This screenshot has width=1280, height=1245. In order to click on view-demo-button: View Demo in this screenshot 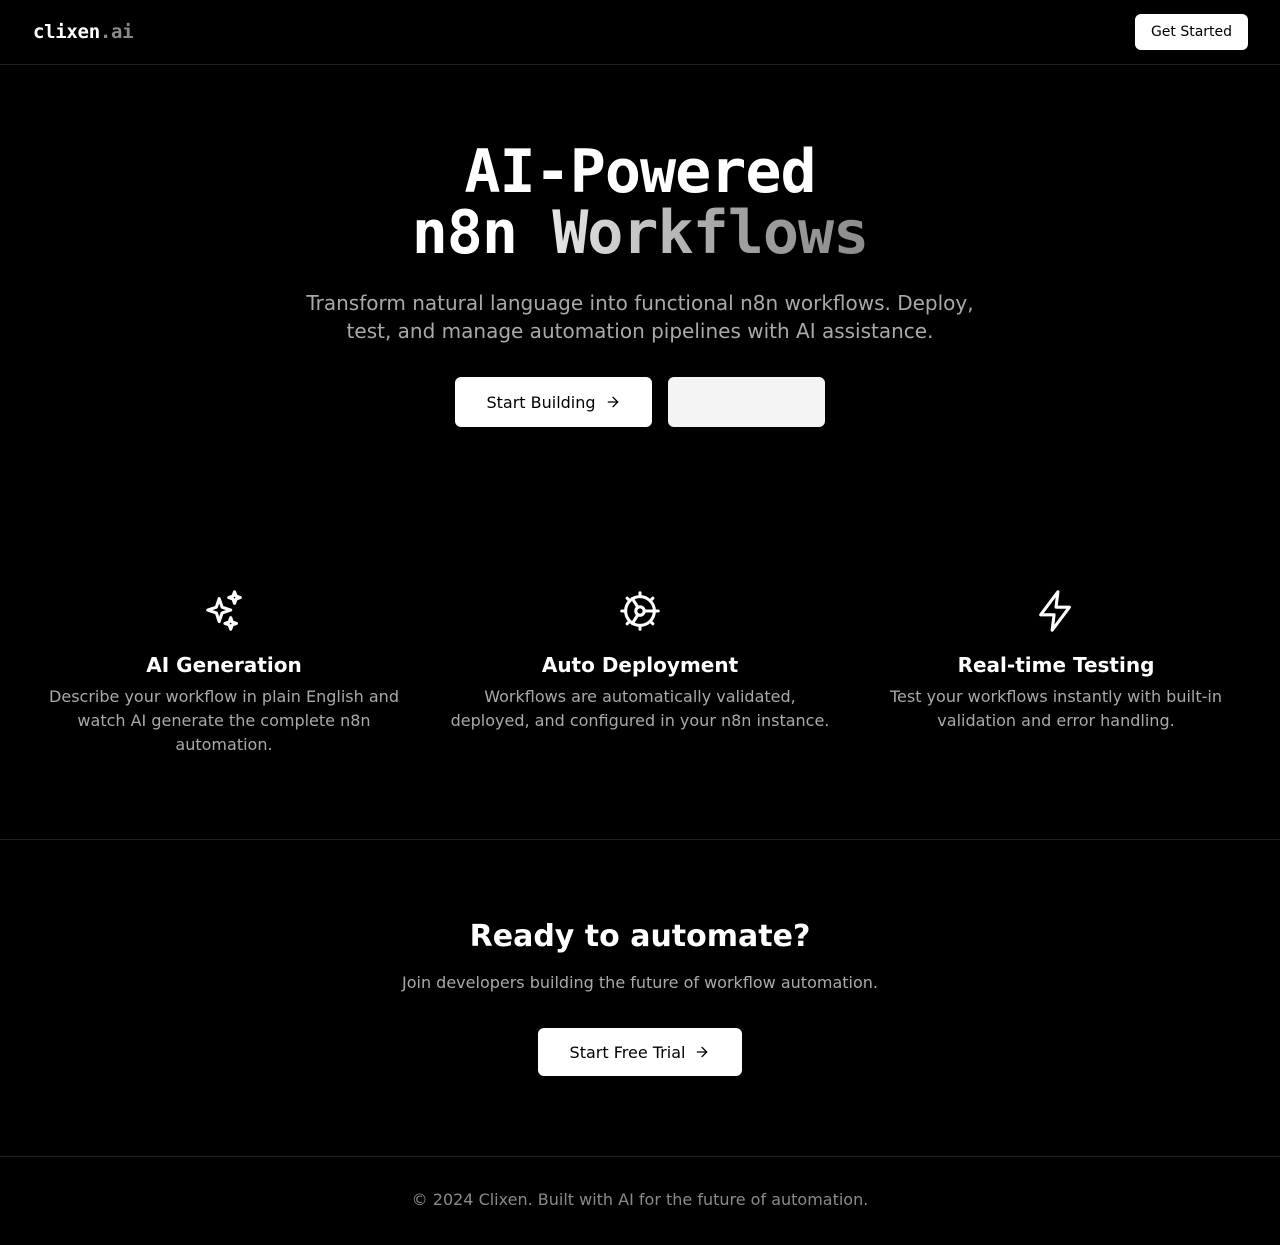, I will do `click(746, 402)`.